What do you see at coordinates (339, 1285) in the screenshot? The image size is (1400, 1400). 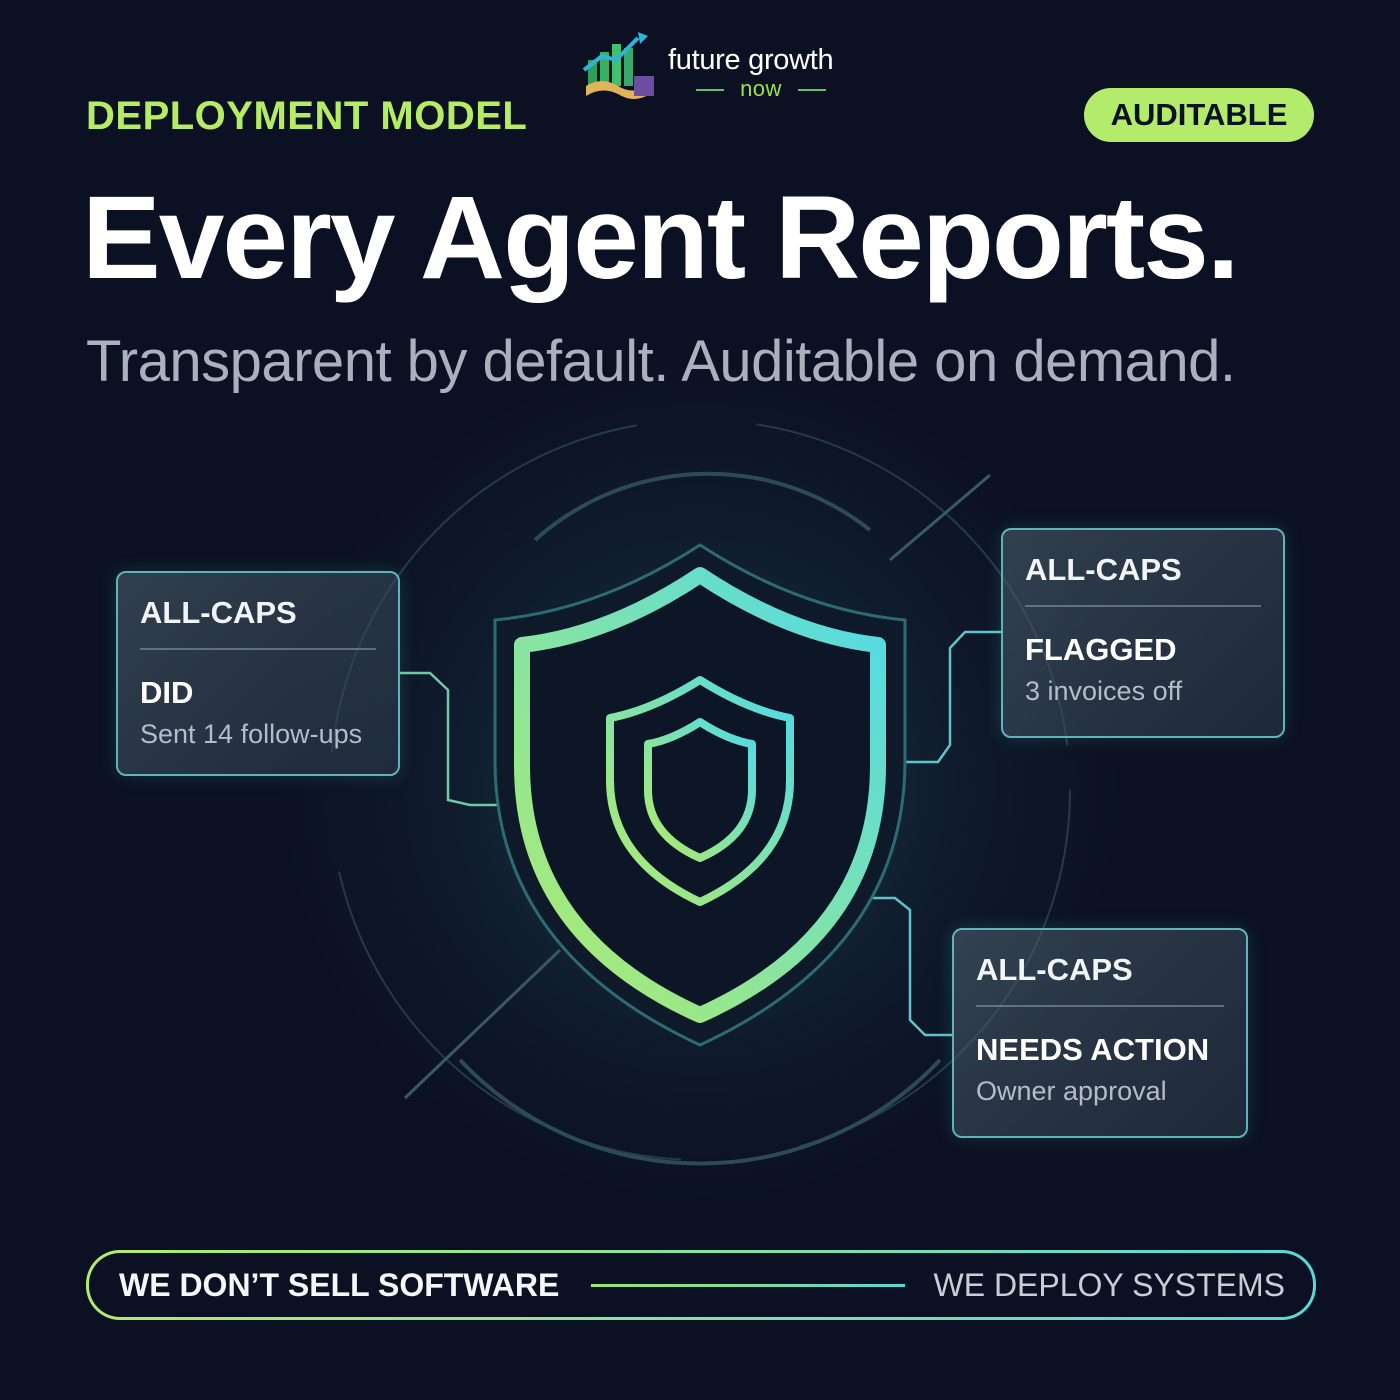 I see `footer-left-text: WE DON’T SELL SOFTWARE` at bounding box center [339, 1285].